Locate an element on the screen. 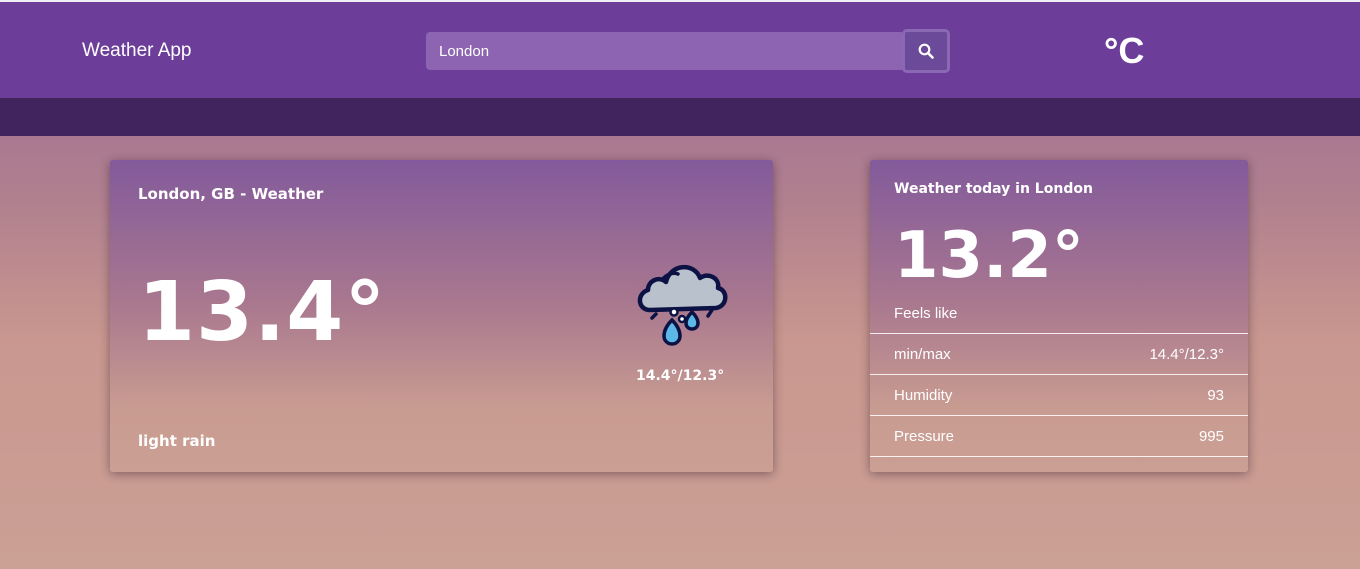  search-icon is located at coordinates (926, 51).